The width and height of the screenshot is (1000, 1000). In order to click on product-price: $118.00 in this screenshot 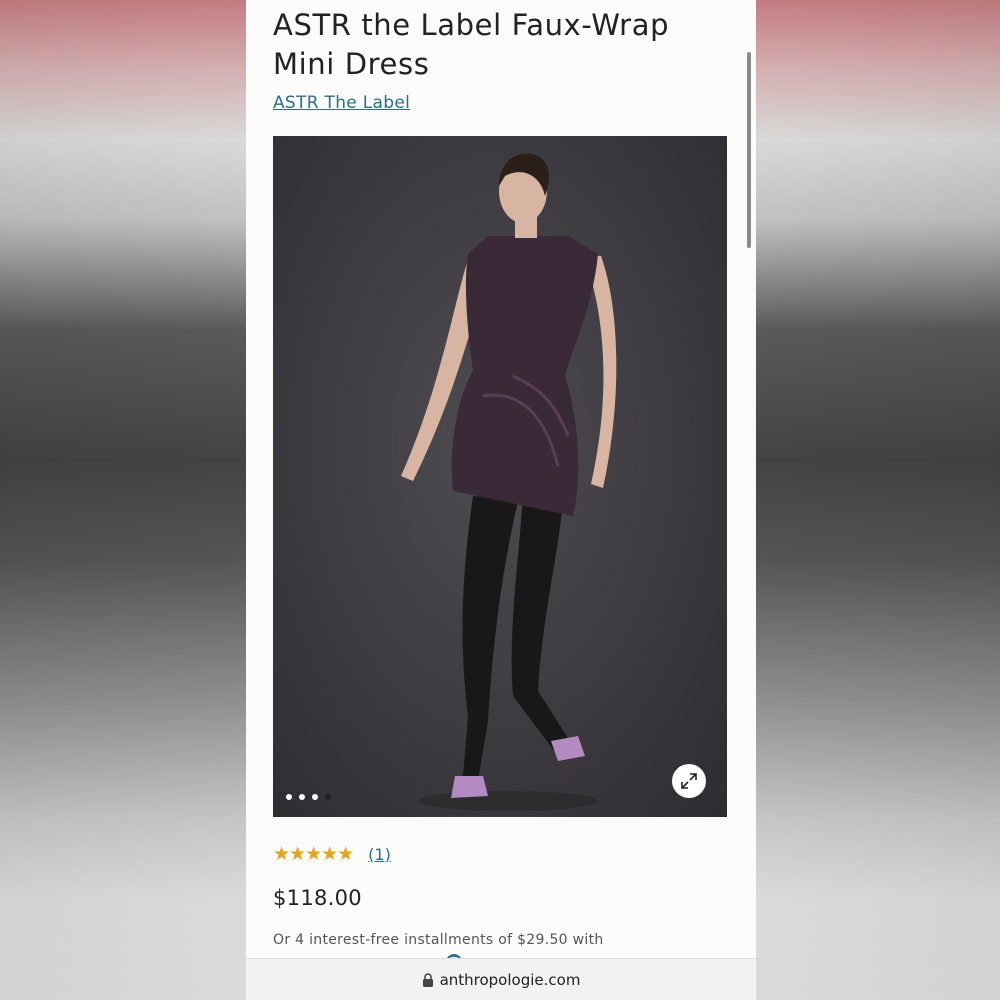, I will do `click(317, 898)`.